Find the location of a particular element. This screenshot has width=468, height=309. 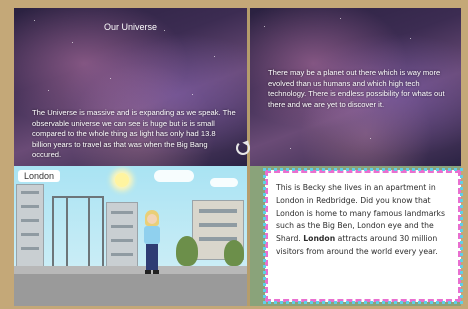

becky-character is located at coordinates (152, 243).